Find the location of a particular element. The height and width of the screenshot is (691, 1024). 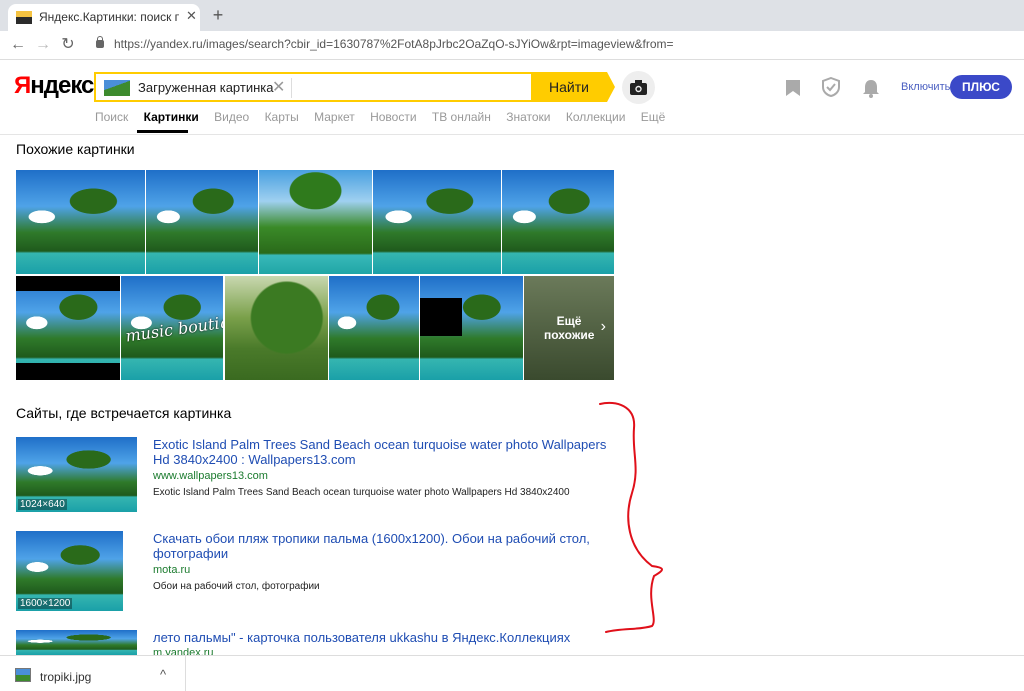

camera-icon is located at coordinates (638, 87).